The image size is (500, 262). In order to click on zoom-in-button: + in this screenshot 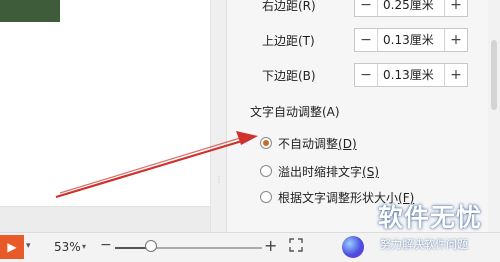, I will do `click(270, 245)`.